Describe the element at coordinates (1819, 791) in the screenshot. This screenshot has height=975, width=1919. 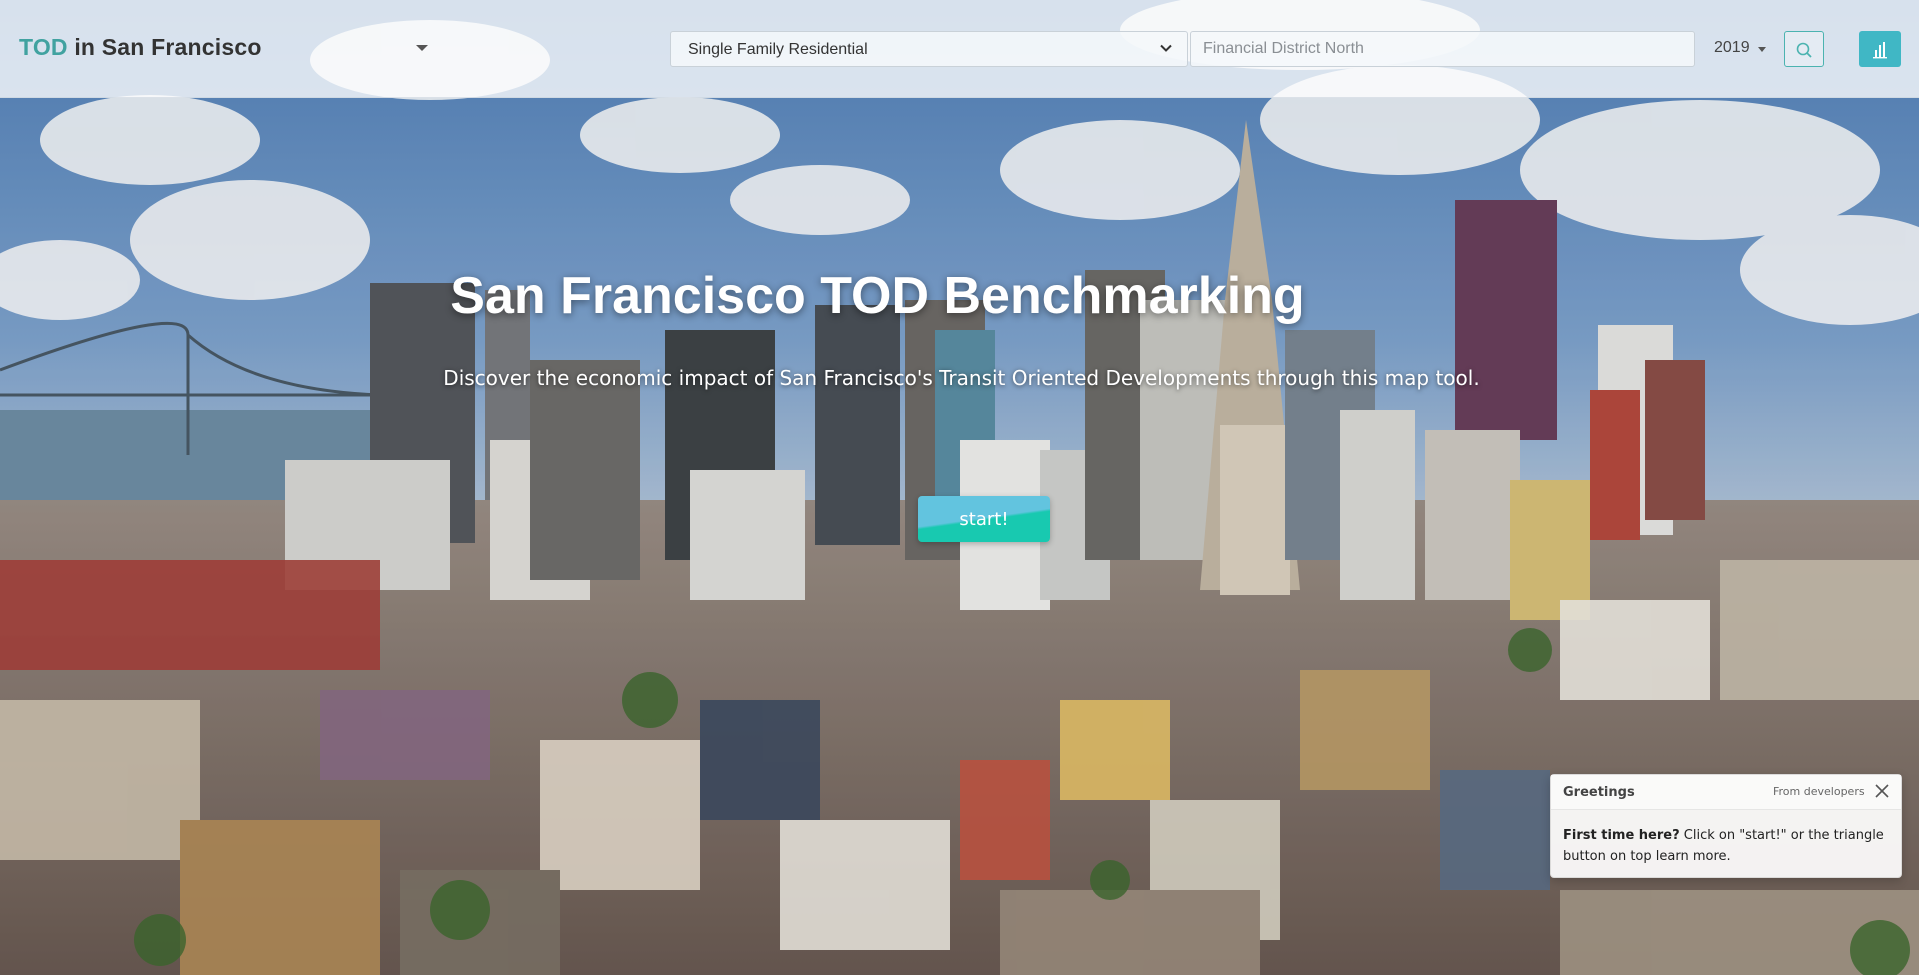
I see `toast-meta: From developers` at that location.